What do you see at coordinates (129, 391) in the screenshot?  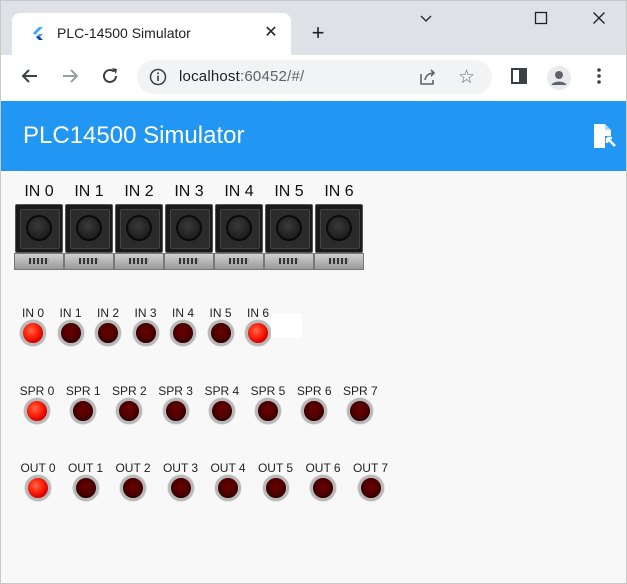 I see `led-label: SPR 2` at bounding box center [129, 391].